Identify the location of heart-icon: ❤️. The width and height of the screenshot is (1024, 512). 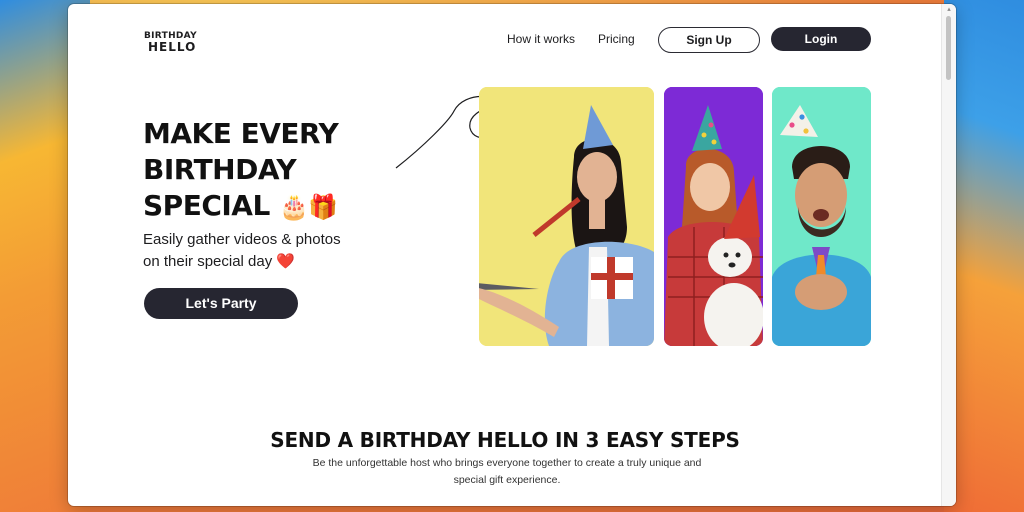
(286, 261).